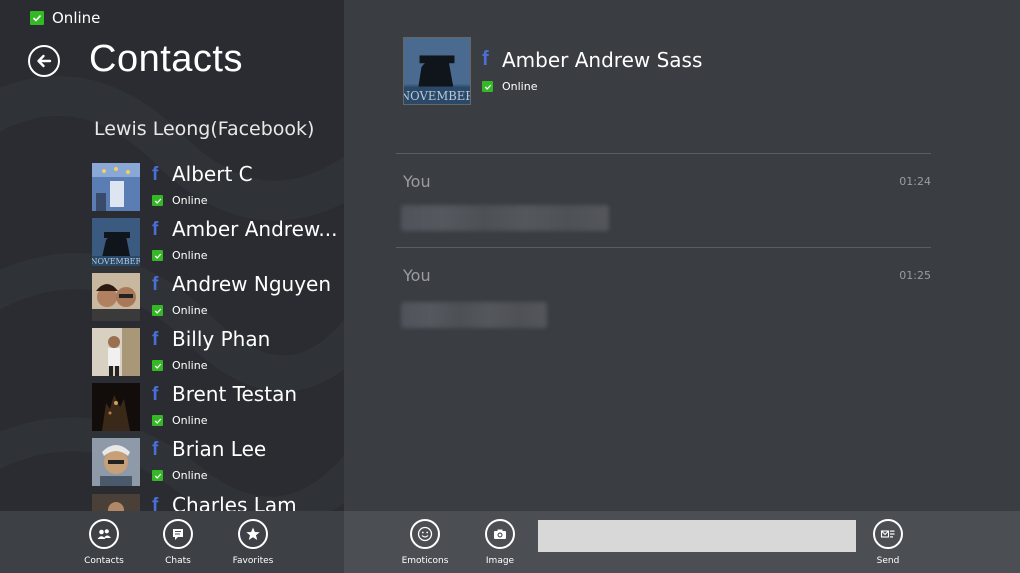  What do you see at coordinates (915, 275) in the screenshot?
I see `message-time: 01:25` at bounding box center [915, 275].